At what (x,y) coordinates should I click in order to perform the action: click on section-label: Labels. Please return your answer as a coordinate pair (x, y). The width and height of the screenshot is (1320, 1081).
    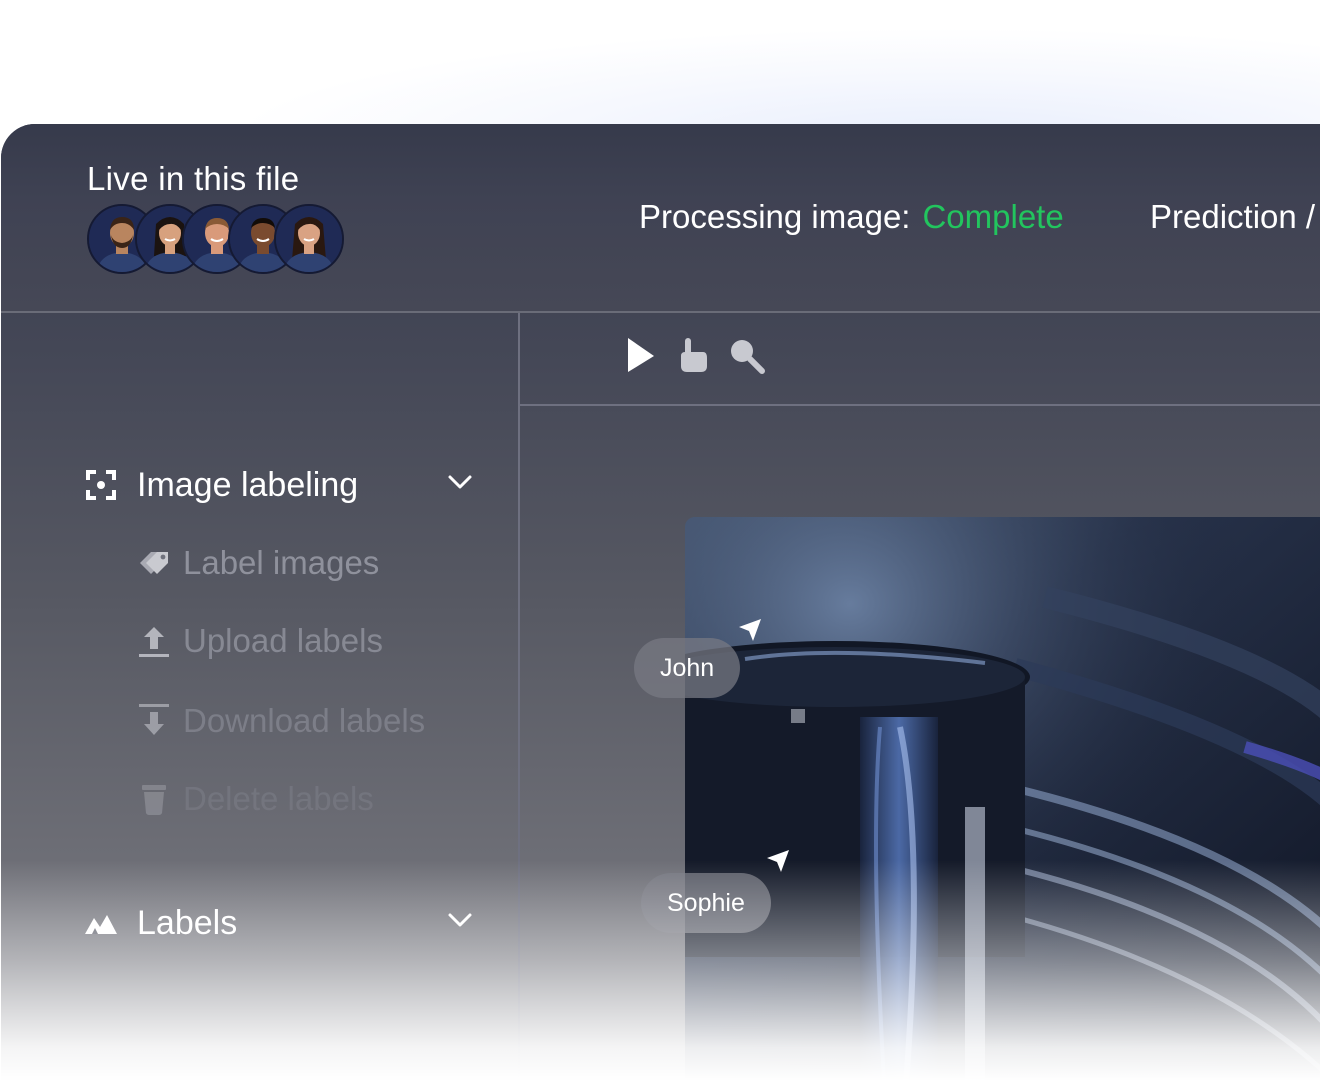
    Looking at the image, I should click on (187, 922).